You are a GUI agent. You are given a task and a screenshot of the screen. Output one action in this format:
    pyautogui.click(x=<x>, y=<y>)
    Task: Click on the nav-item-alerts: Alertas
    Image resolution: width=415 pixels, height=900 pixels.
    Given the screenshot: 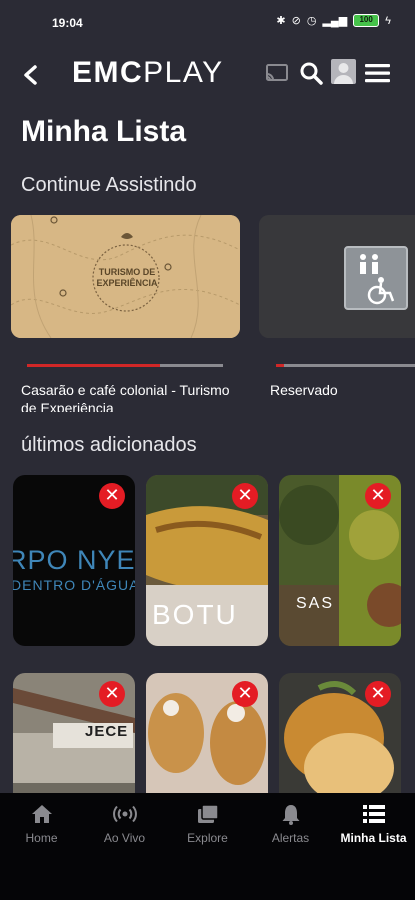 What is the action you would take?
    pyautogui.click(x=290, y=824)
    